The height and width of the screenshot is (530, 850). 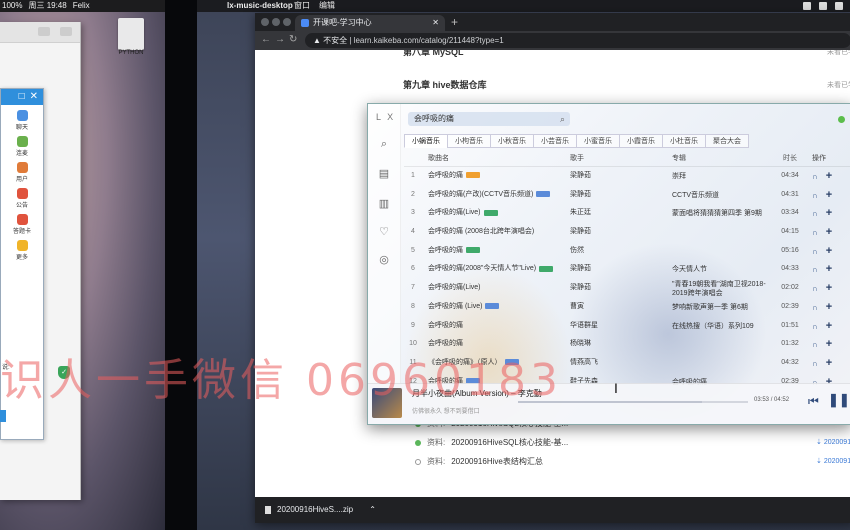 What do you see at coordinates (22, 146) in the screenshot?
I see `chat-tool-item: 连麦` at bounding box center [22, 146].